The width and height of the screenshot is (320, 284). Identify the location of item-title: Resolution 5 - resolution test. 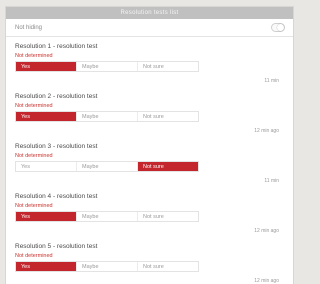
(56, 246).